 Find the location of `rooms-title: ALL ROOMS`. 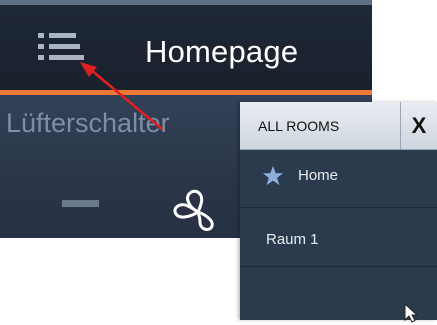

rooms-title: ALL ROOMS is located at coordinates (299, 126).